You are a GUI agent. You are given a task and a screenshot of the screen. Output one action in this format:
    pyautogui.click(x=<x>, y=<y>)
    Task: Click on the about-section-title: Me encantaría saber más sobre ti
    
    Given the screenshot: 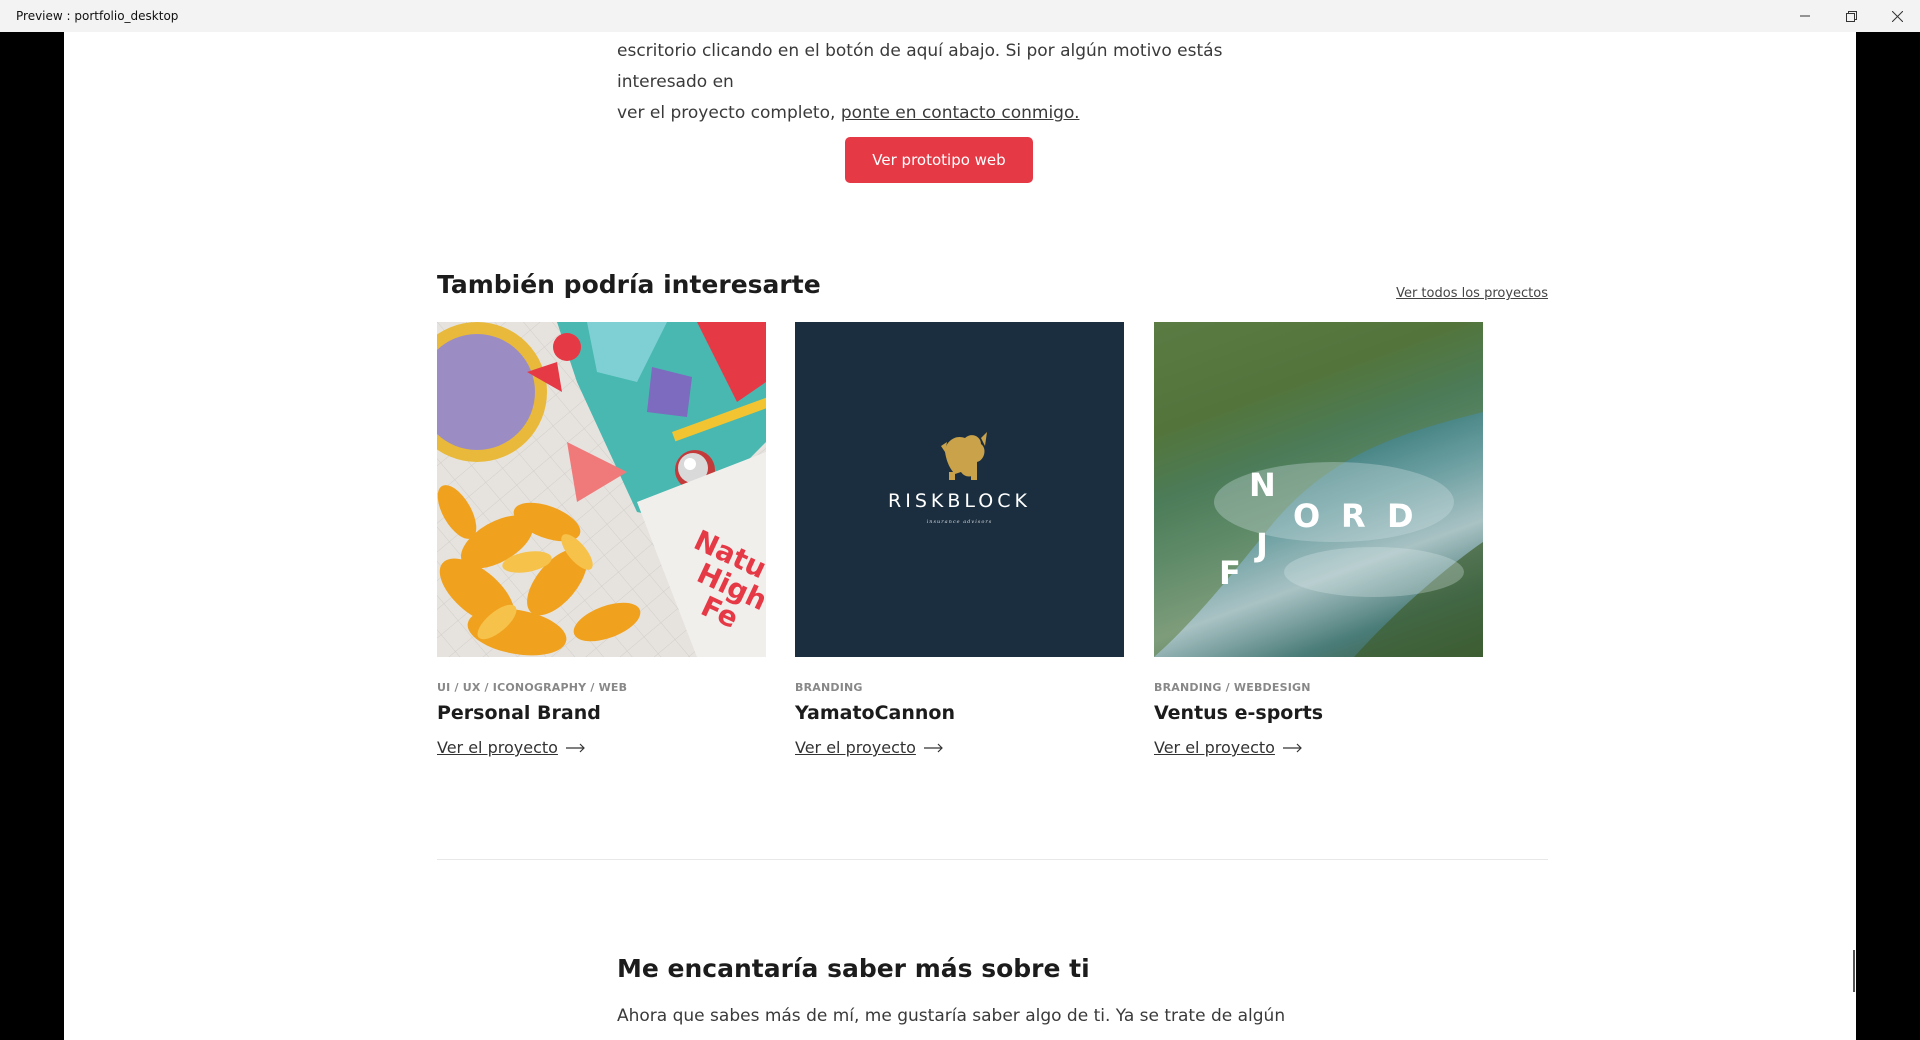 What is the action you would take?
    pyautogui.click(x=853, y=968)
    